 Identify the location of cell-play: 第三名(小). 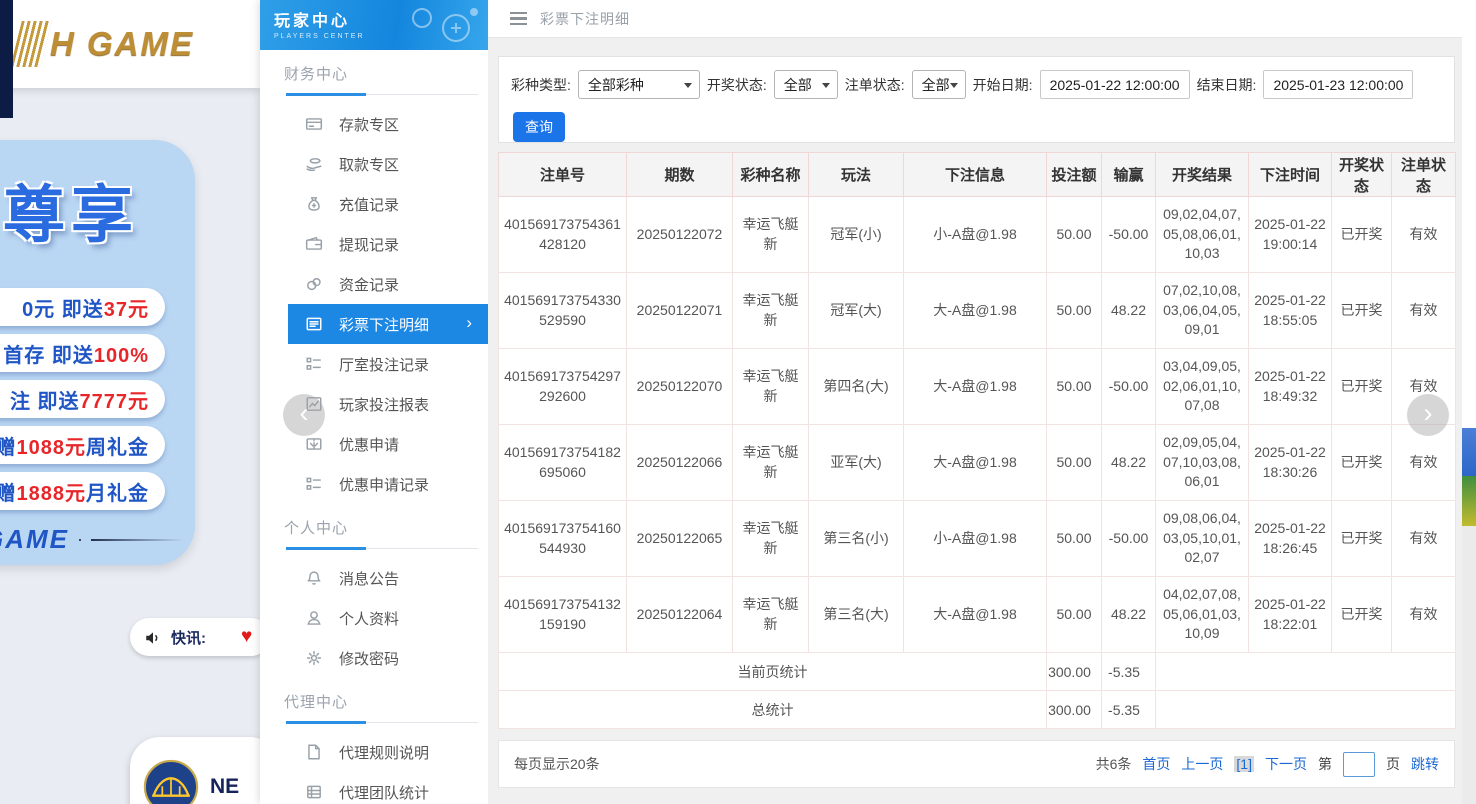
(856, 538).